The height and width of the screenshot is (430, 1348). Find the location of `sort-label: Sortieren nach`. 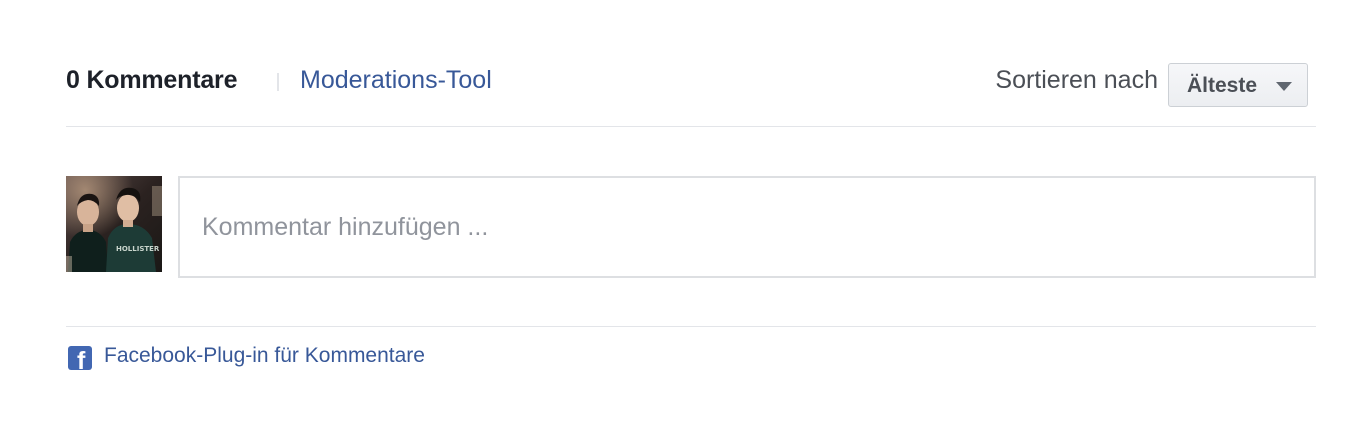

sort-label: Sortieren nach is located at coordinates (1076, 80).